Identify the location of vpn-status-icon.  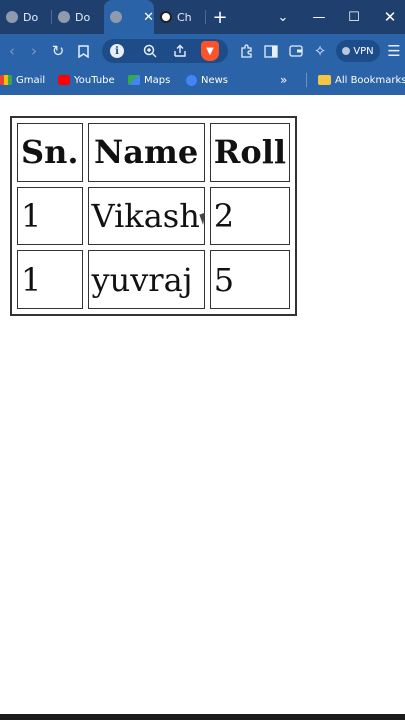
(346, 51).